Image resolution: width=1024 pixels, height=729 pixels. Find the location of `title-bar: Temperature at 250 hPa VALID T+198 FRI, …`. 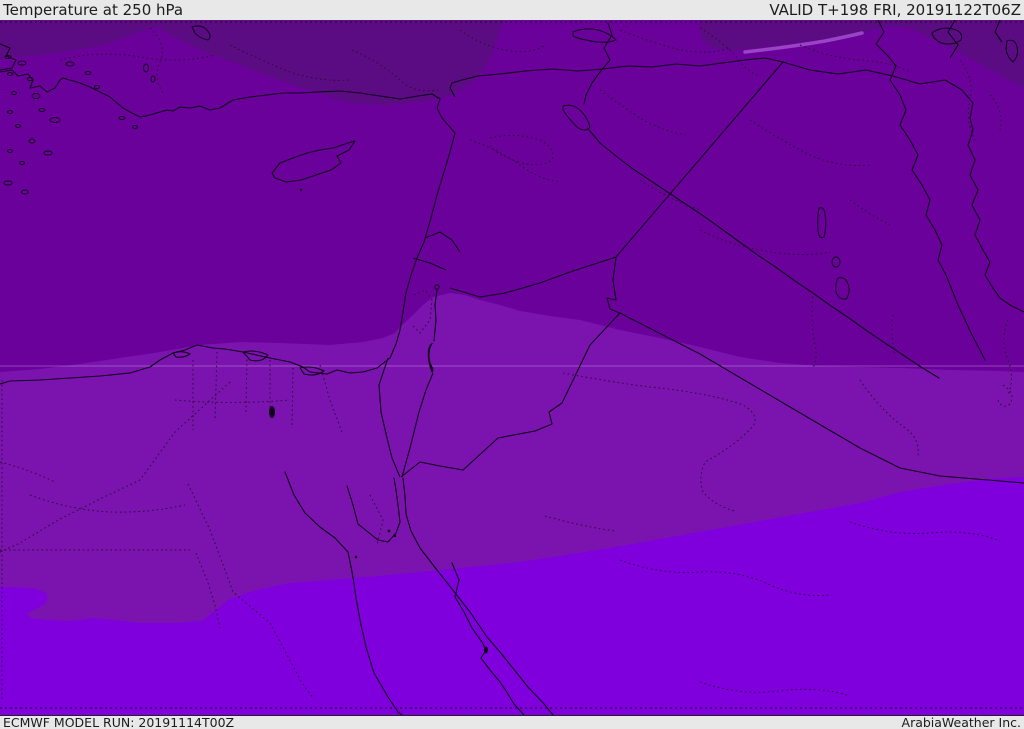

title-bar: Temperature at 250 hPa VALID T+198 FRI, … is located at coordinates (512, 10).